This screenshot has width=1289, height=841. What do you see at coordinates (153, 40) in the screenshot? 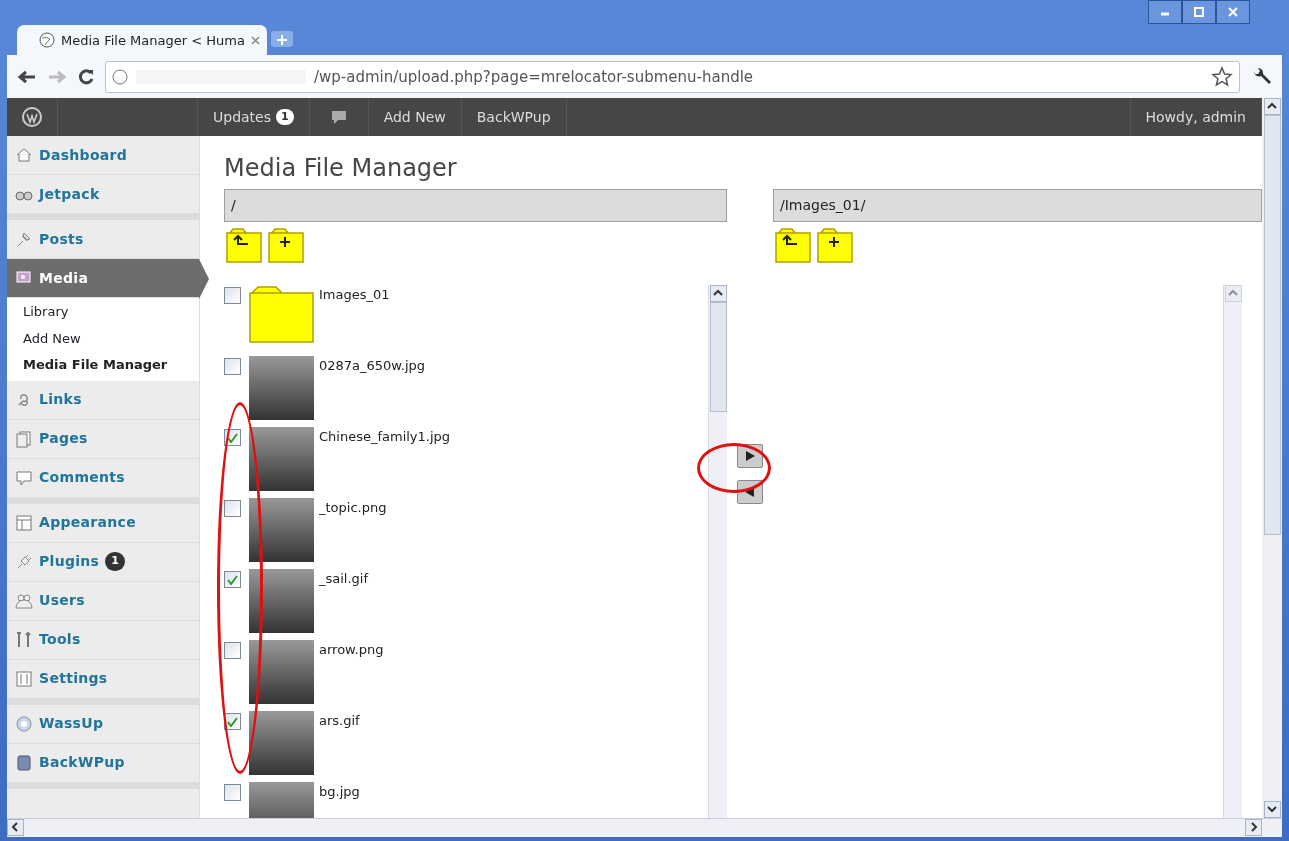
I see `tab-title: Media File Manager < Huma` at bounding box center [153, 40].